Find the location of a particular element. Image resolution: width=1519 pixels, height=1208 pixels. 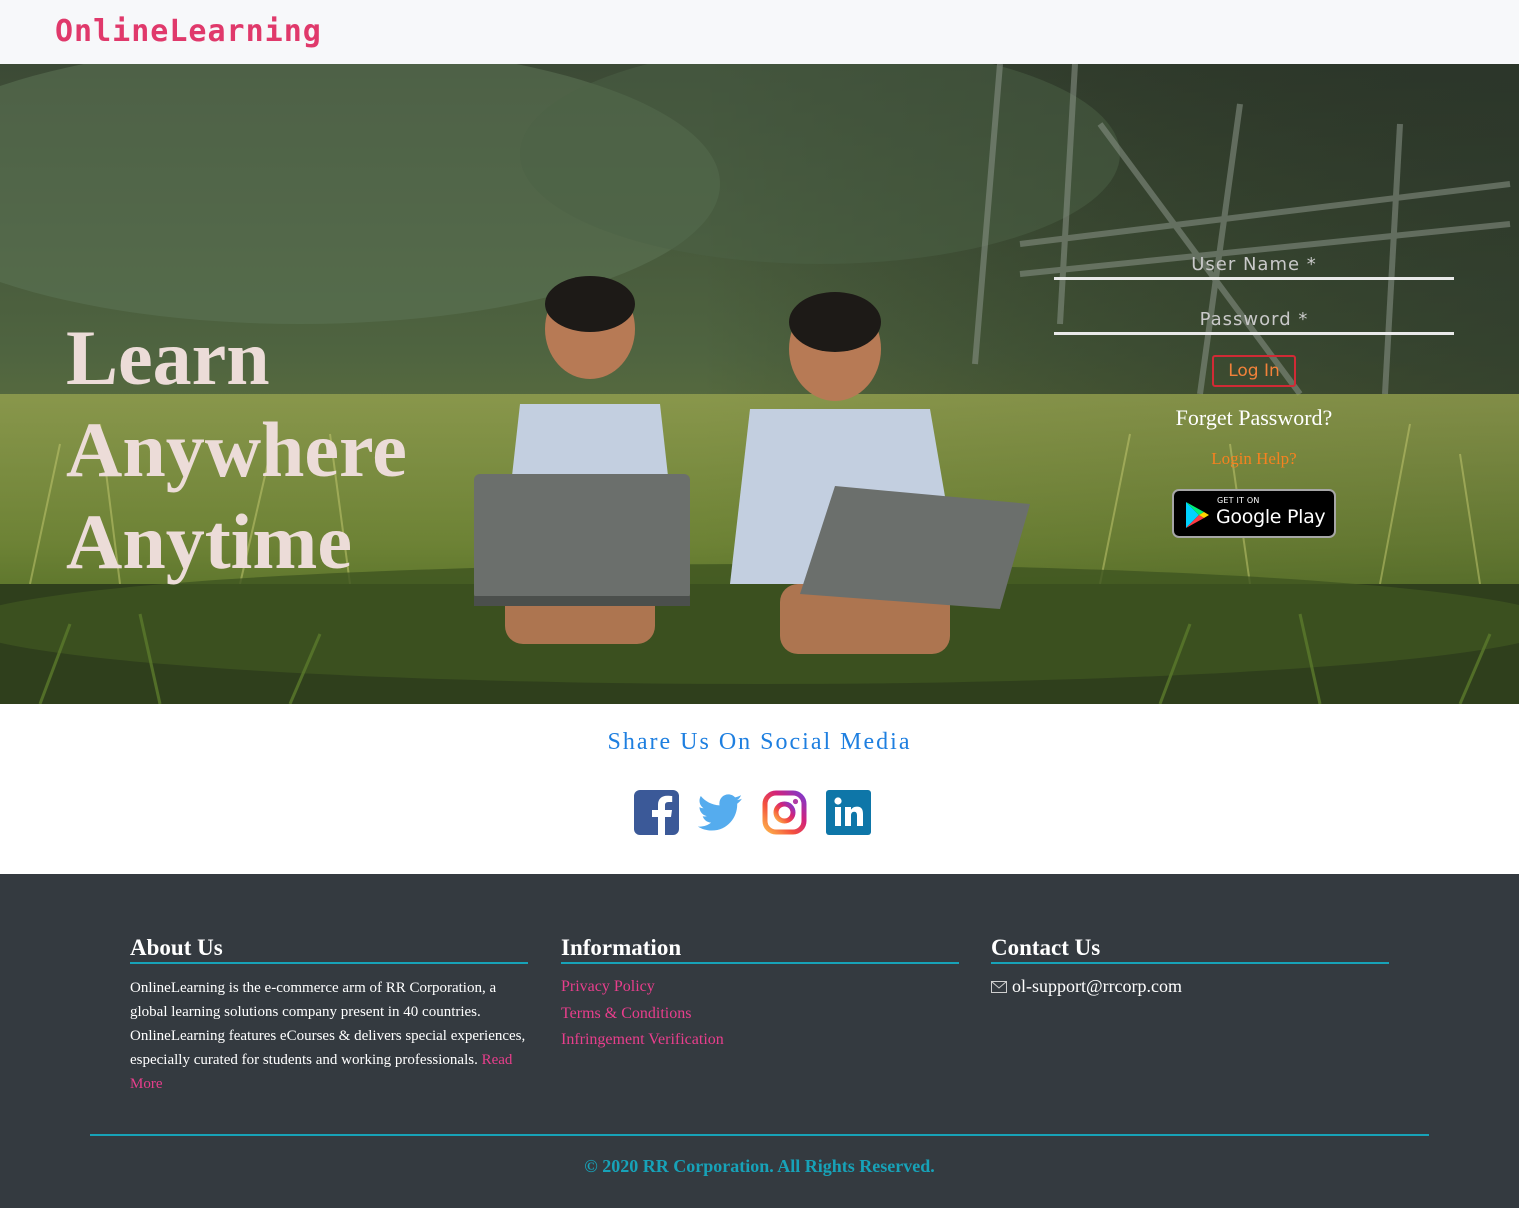

facebook-icon is located at coordinates (656, 812).